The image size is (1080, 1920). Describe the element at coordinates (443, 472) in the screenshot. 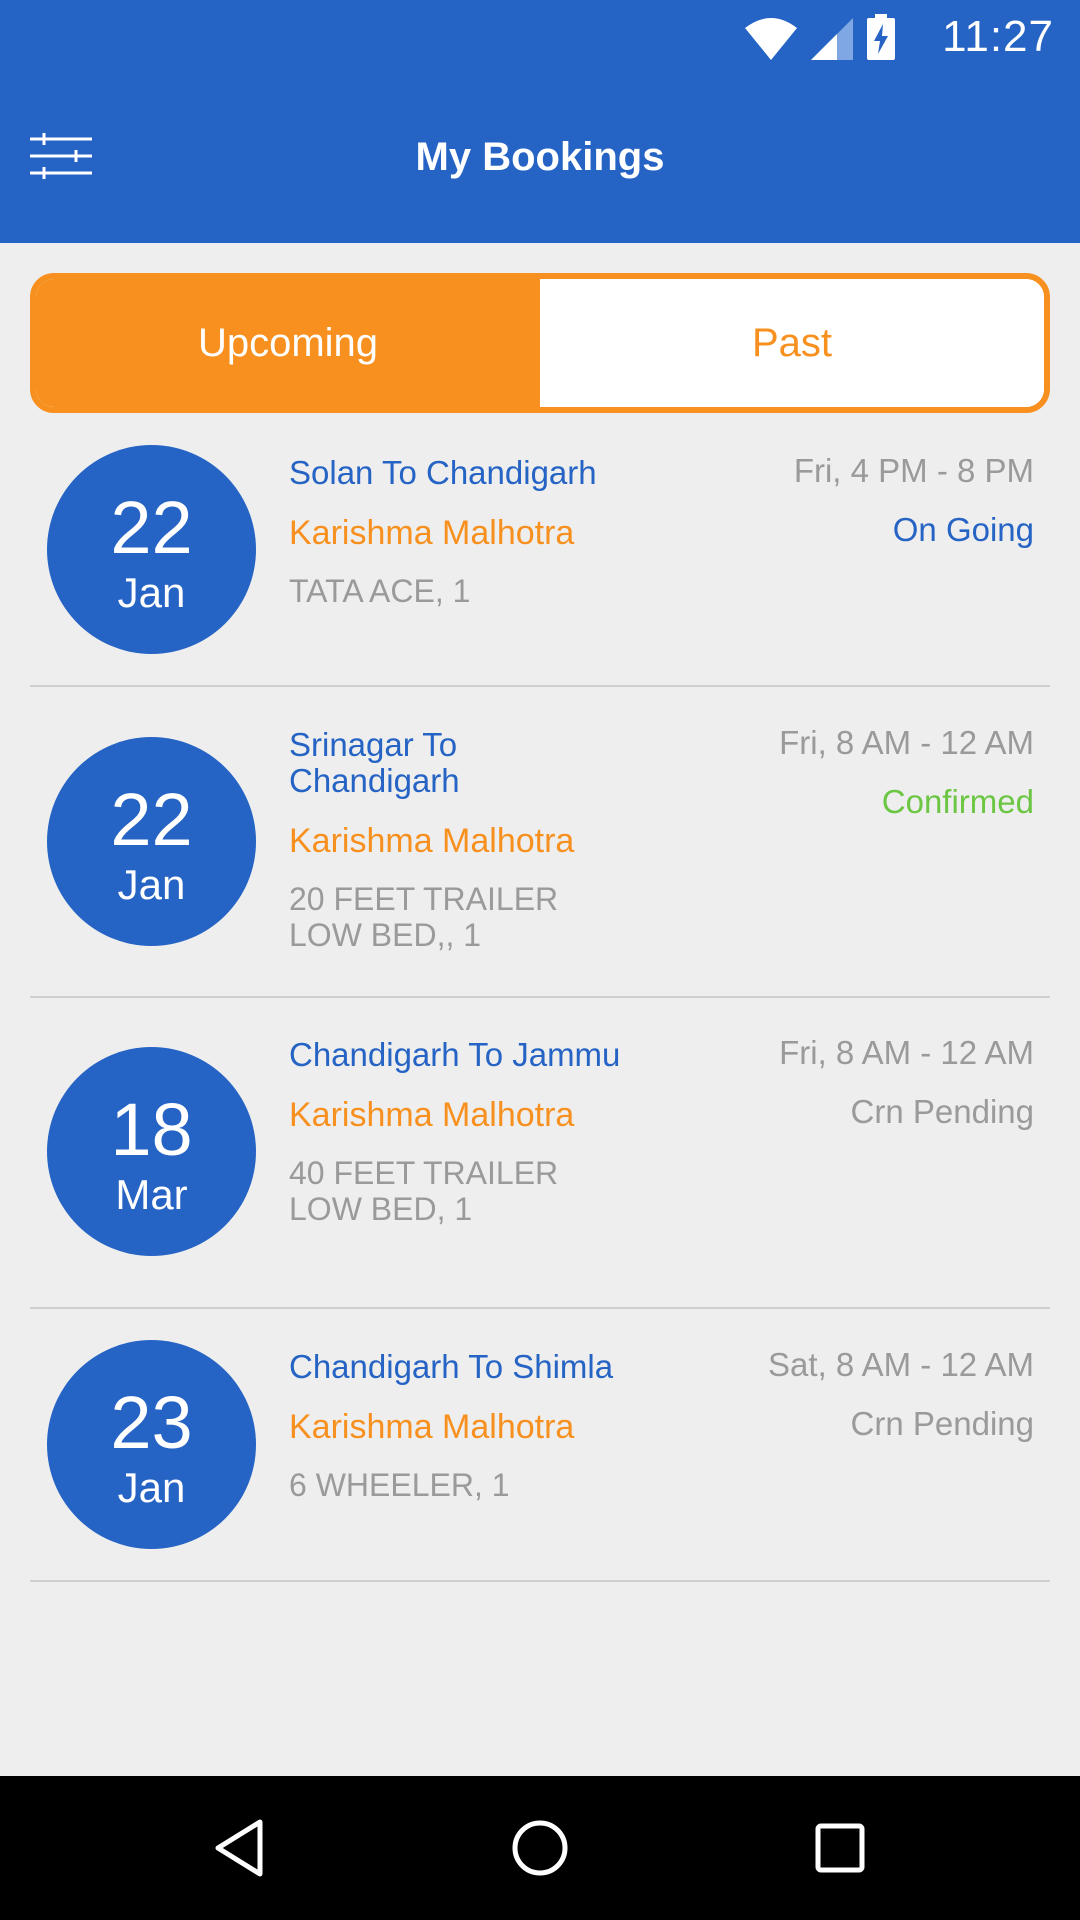

I see `booking-route: Solan To Chandigarh` at that location.